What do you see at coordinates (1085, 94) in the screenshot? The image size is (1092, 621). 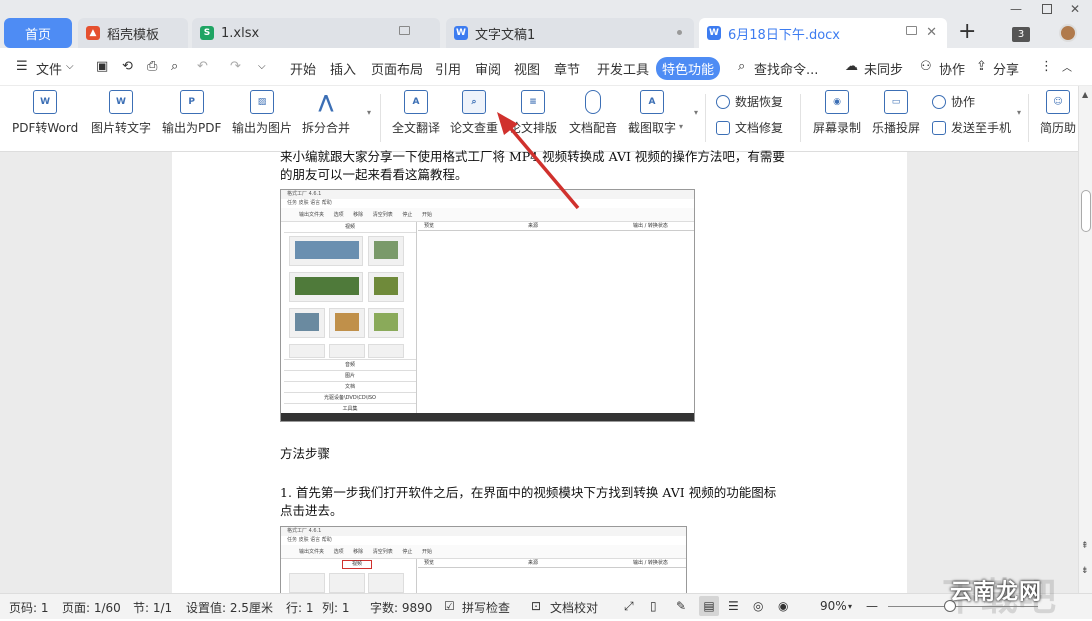 I see `scroll-up-icon: ▲` at bounding box center [1085, 94].